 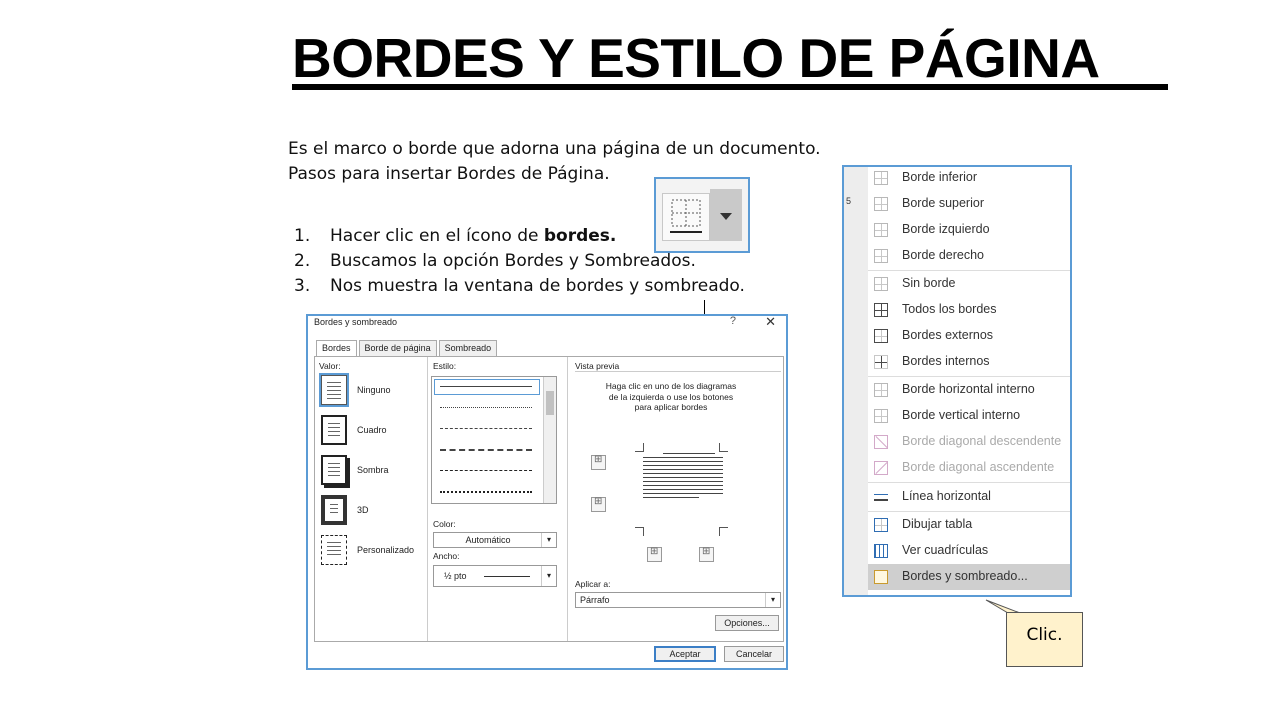 I want to click on border-top-icon, so click(x=881, y=204).